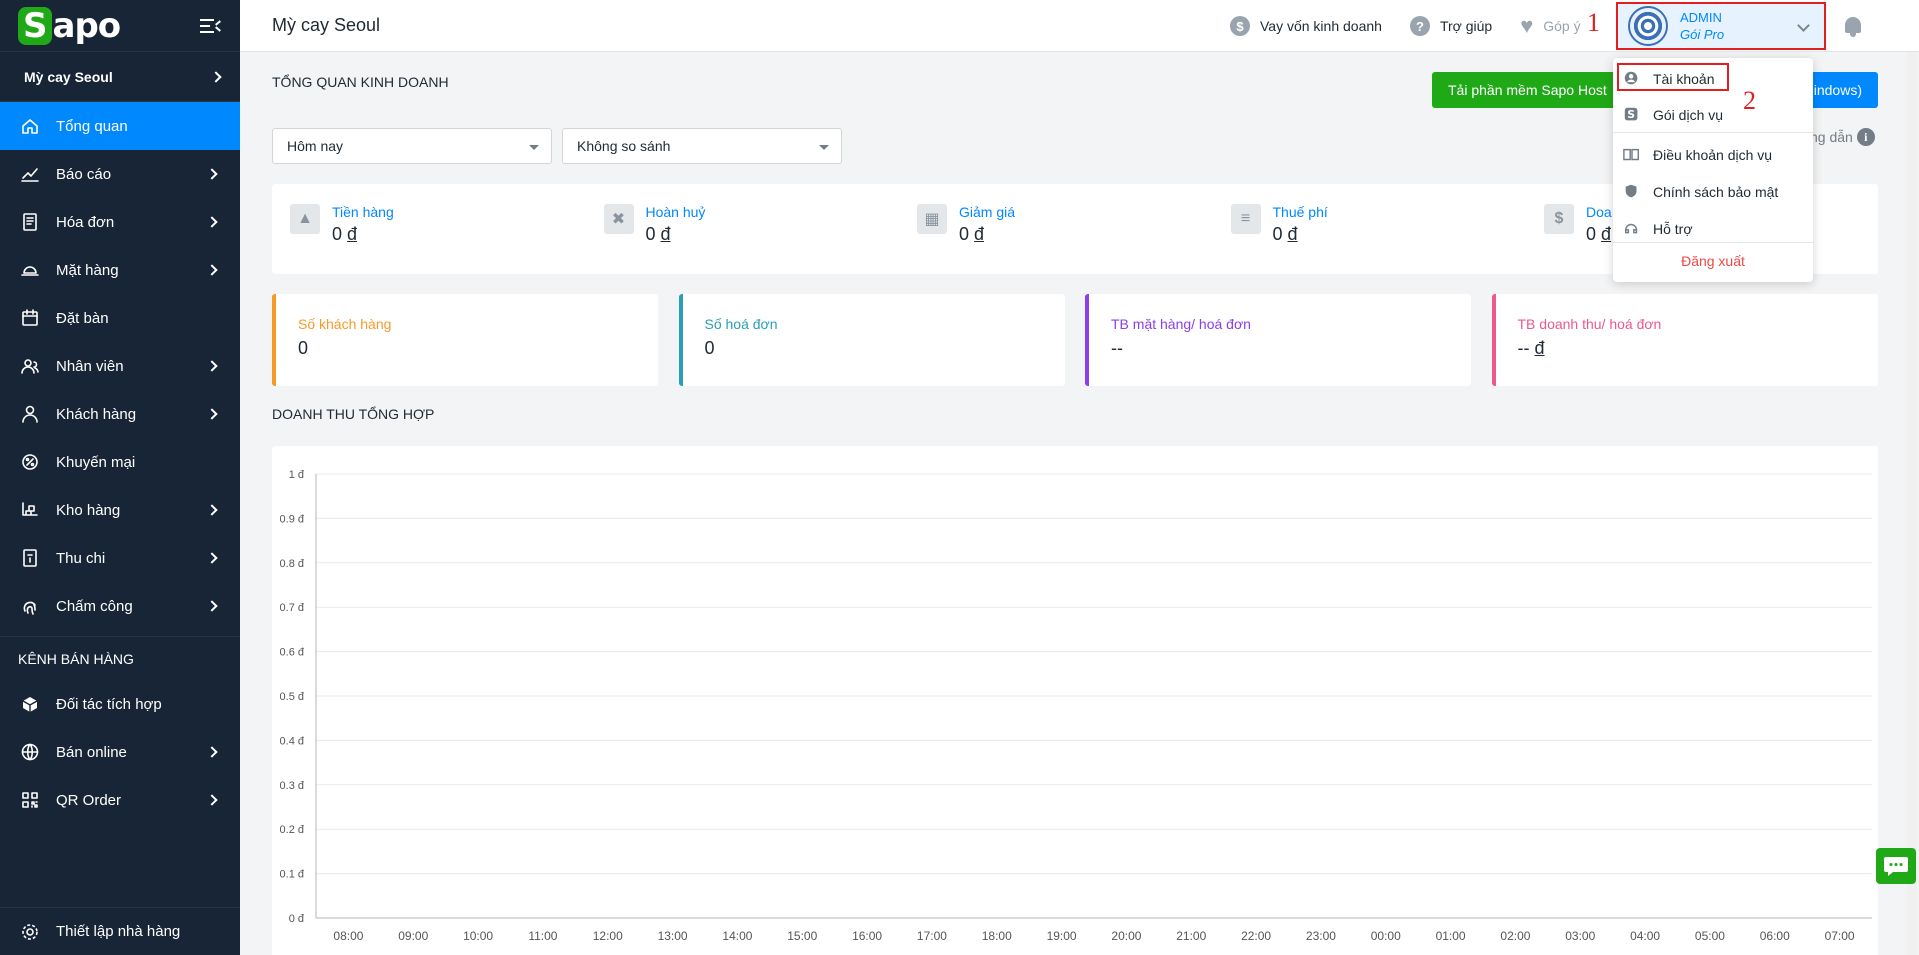 The width and height of the screenshot is (1919, 955). Describe the element at coordinates (1645, 936) in the screenshot. I see `x-tick-label: 04:00` at that location.